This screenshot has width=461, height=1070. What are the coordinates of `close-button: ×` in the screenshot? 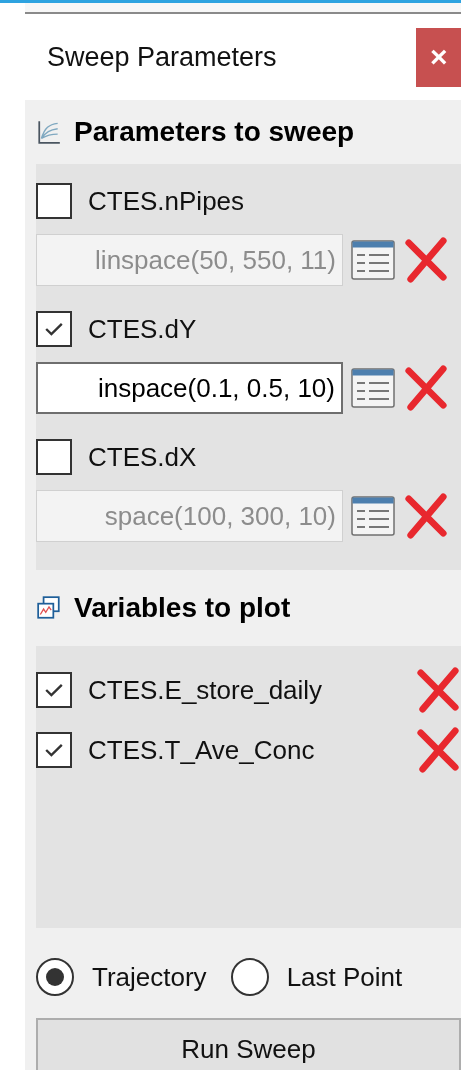 It's located at (438, 57).